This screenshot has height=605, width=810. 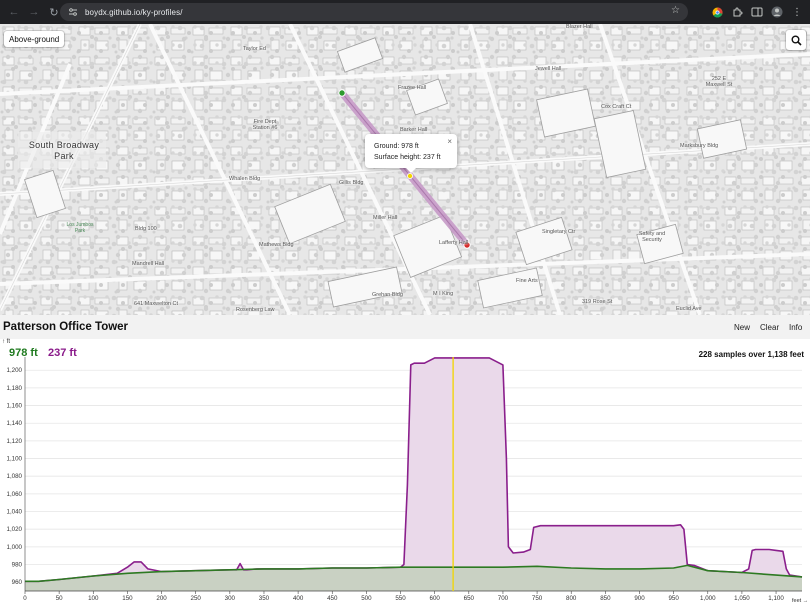 I want to click on cursor-marker-icon, so click(x=409, y=175).